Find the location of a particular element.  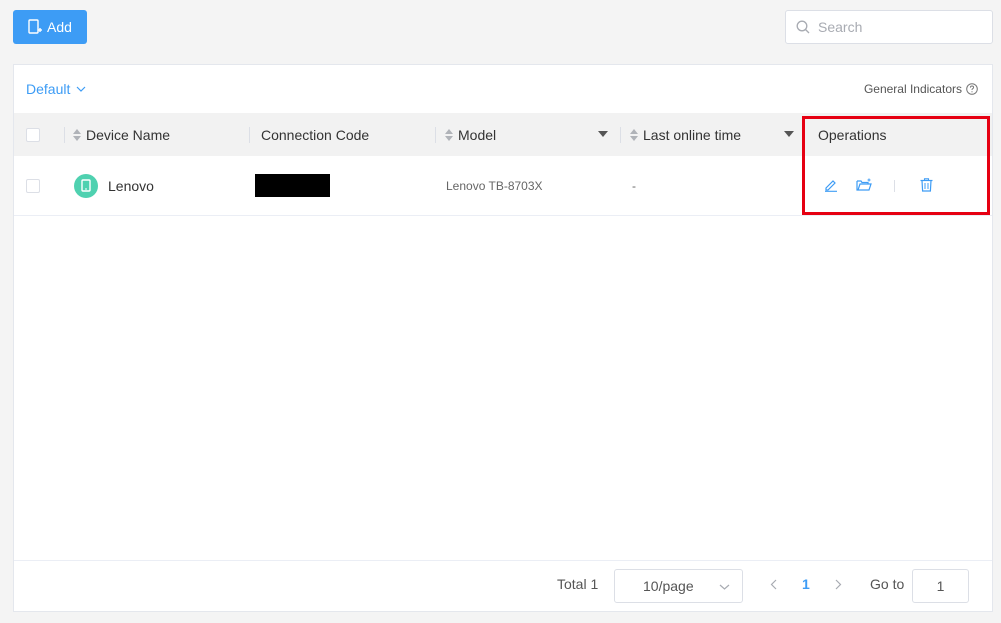

column-last-online: Last online time is located at coordinates (710, 134).